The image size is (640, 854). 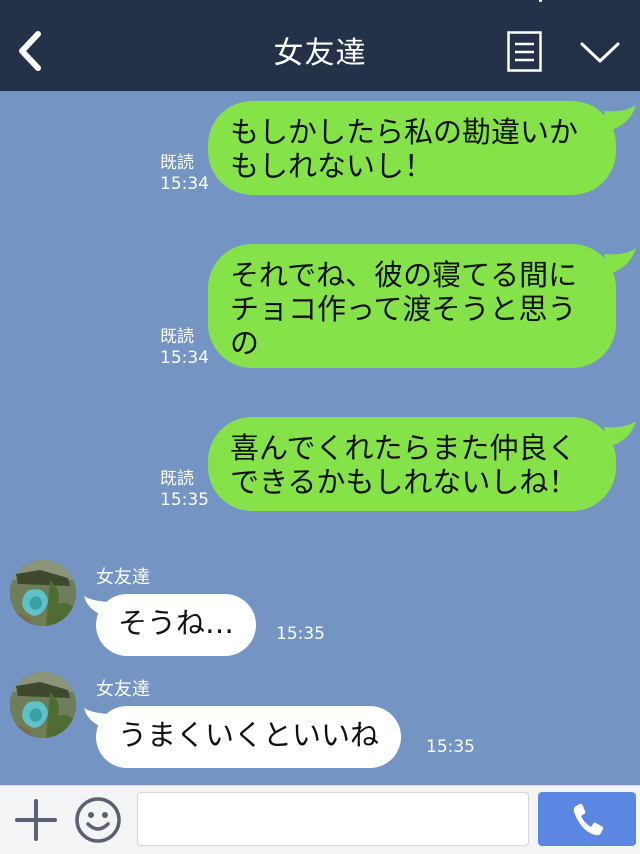 I want to click on outgoing-message-bubble: 喜んでくれたらまた仲良く できるかもしれないしね！, so click(x=412, y=464).